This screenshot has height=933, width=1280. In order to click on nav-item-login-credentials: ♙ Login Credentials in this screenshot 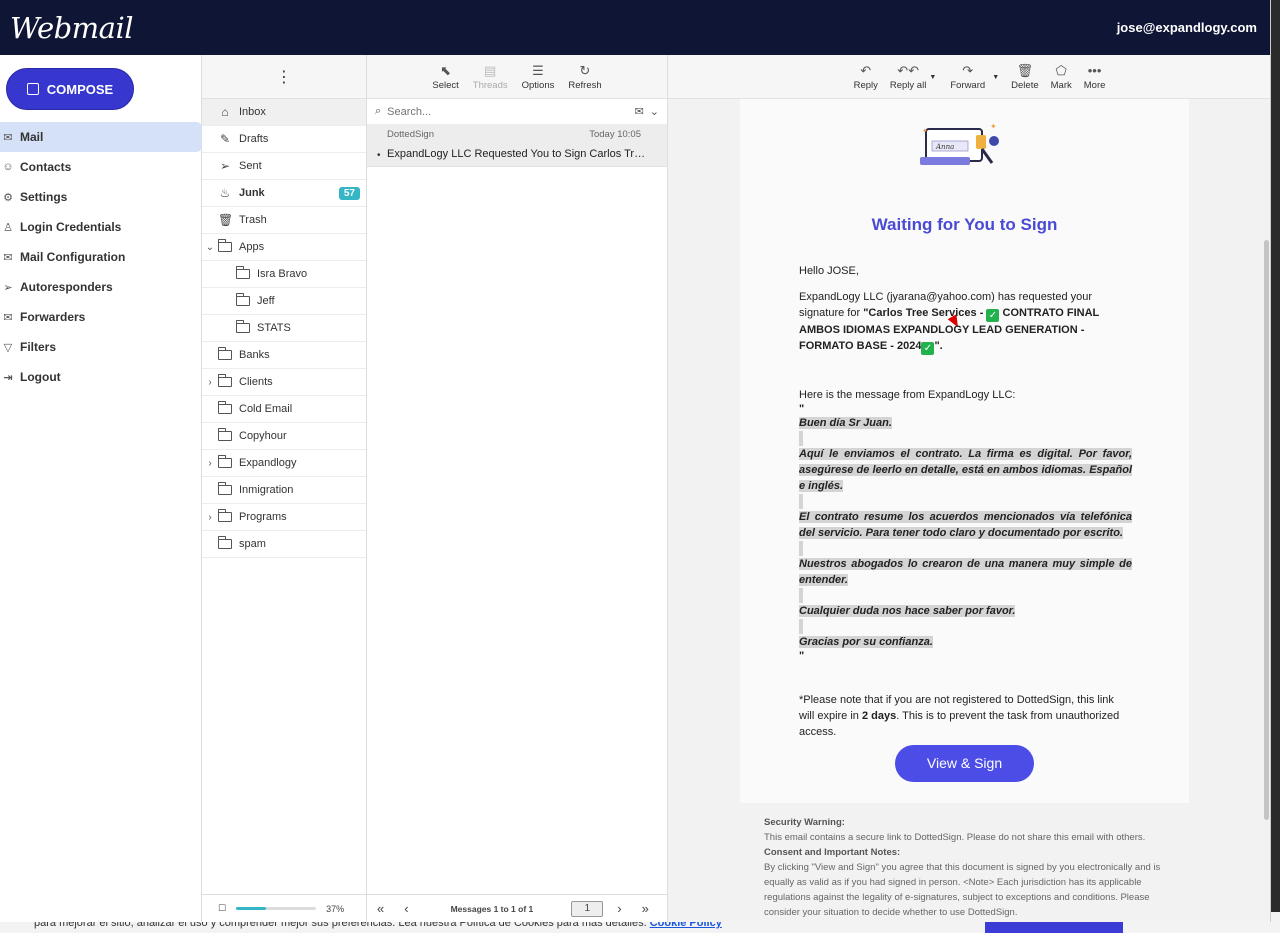, I will do `click(101, 227)`.